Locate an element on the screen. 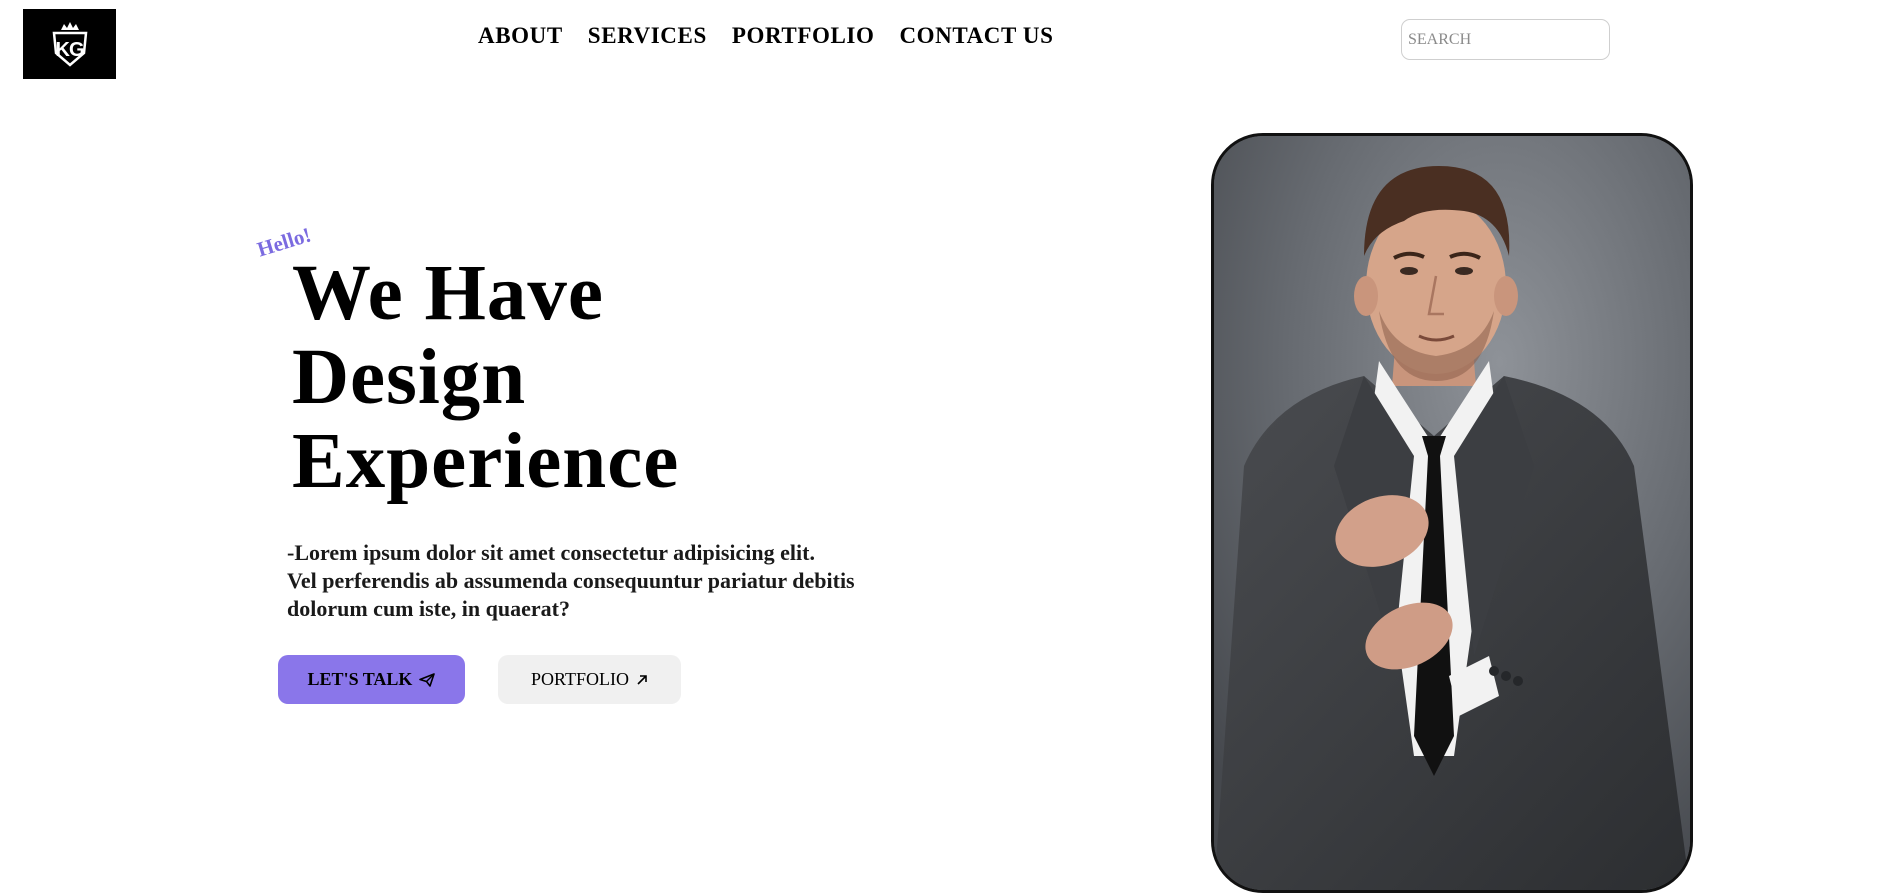  logo-text: KG is located at coordinates (70, 50).